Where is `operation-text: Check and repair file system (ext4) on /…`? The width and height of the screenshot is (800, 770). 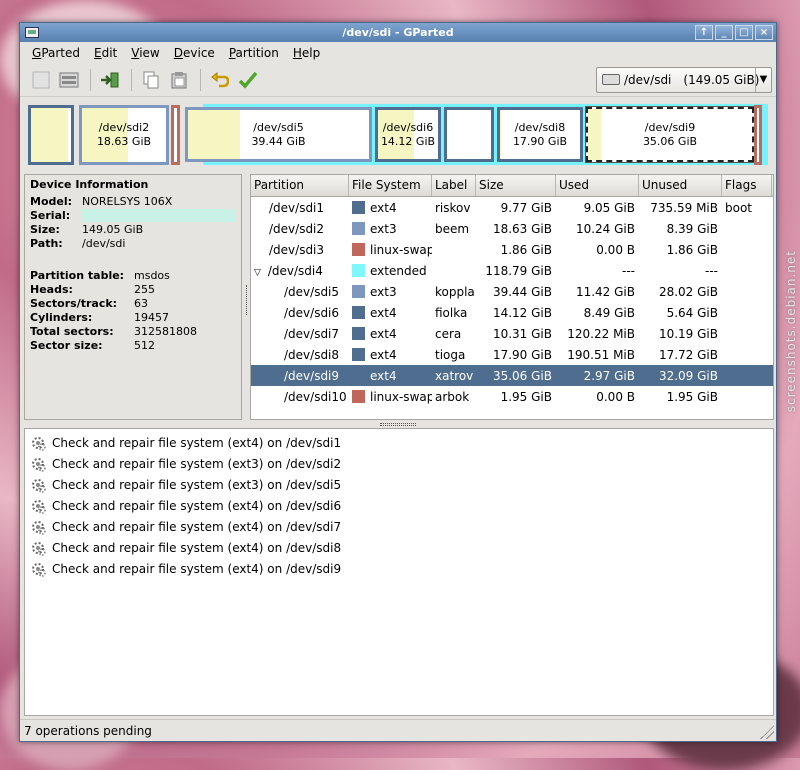 operation-text: Check and repair file system (ext4) on /… is located at coordinates (197, 526).